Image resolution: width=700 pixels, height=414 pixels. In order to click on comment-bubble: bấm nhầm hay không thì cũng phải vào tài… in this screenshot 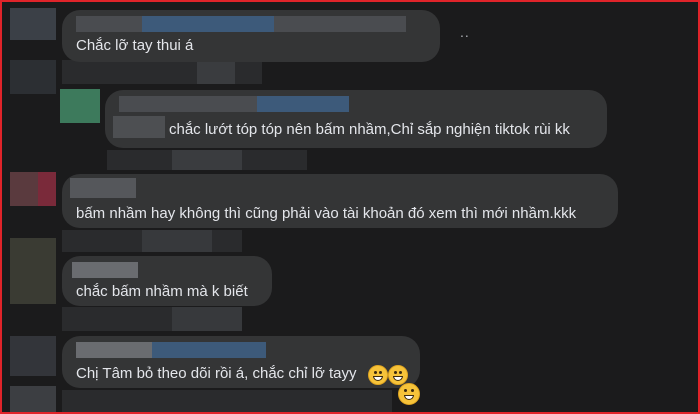, I will do `click(340, 201)`.